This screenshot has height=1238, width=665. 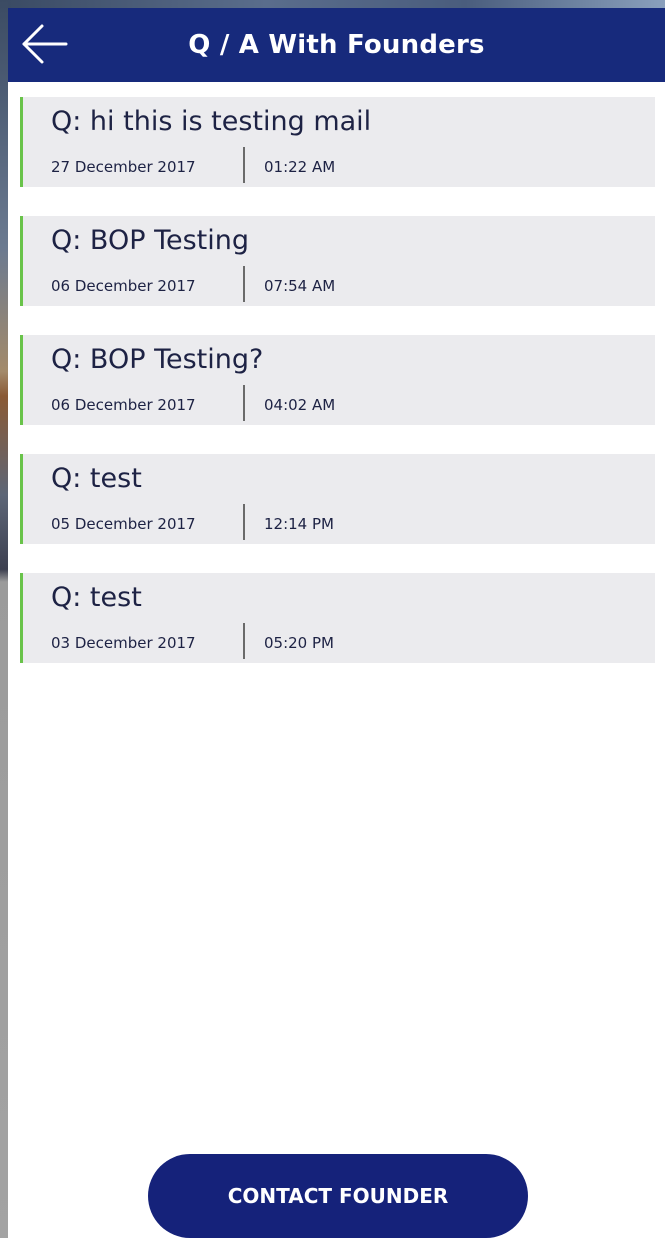 I want to click on question-item: Q: BOP Testing 06 December 2017 07:54 AM, so click(x=337, y=261).